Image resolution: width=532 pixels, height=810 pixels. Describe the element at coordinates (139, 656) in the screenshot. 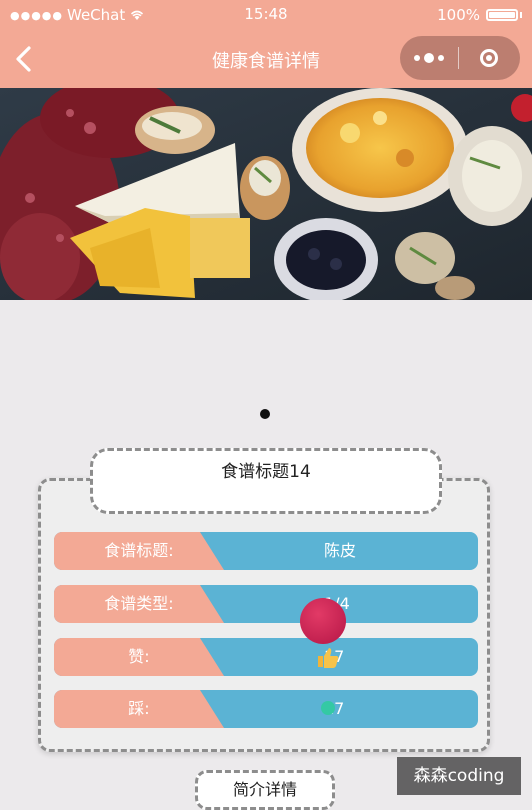

I see `info-key: 赞:` at that location.